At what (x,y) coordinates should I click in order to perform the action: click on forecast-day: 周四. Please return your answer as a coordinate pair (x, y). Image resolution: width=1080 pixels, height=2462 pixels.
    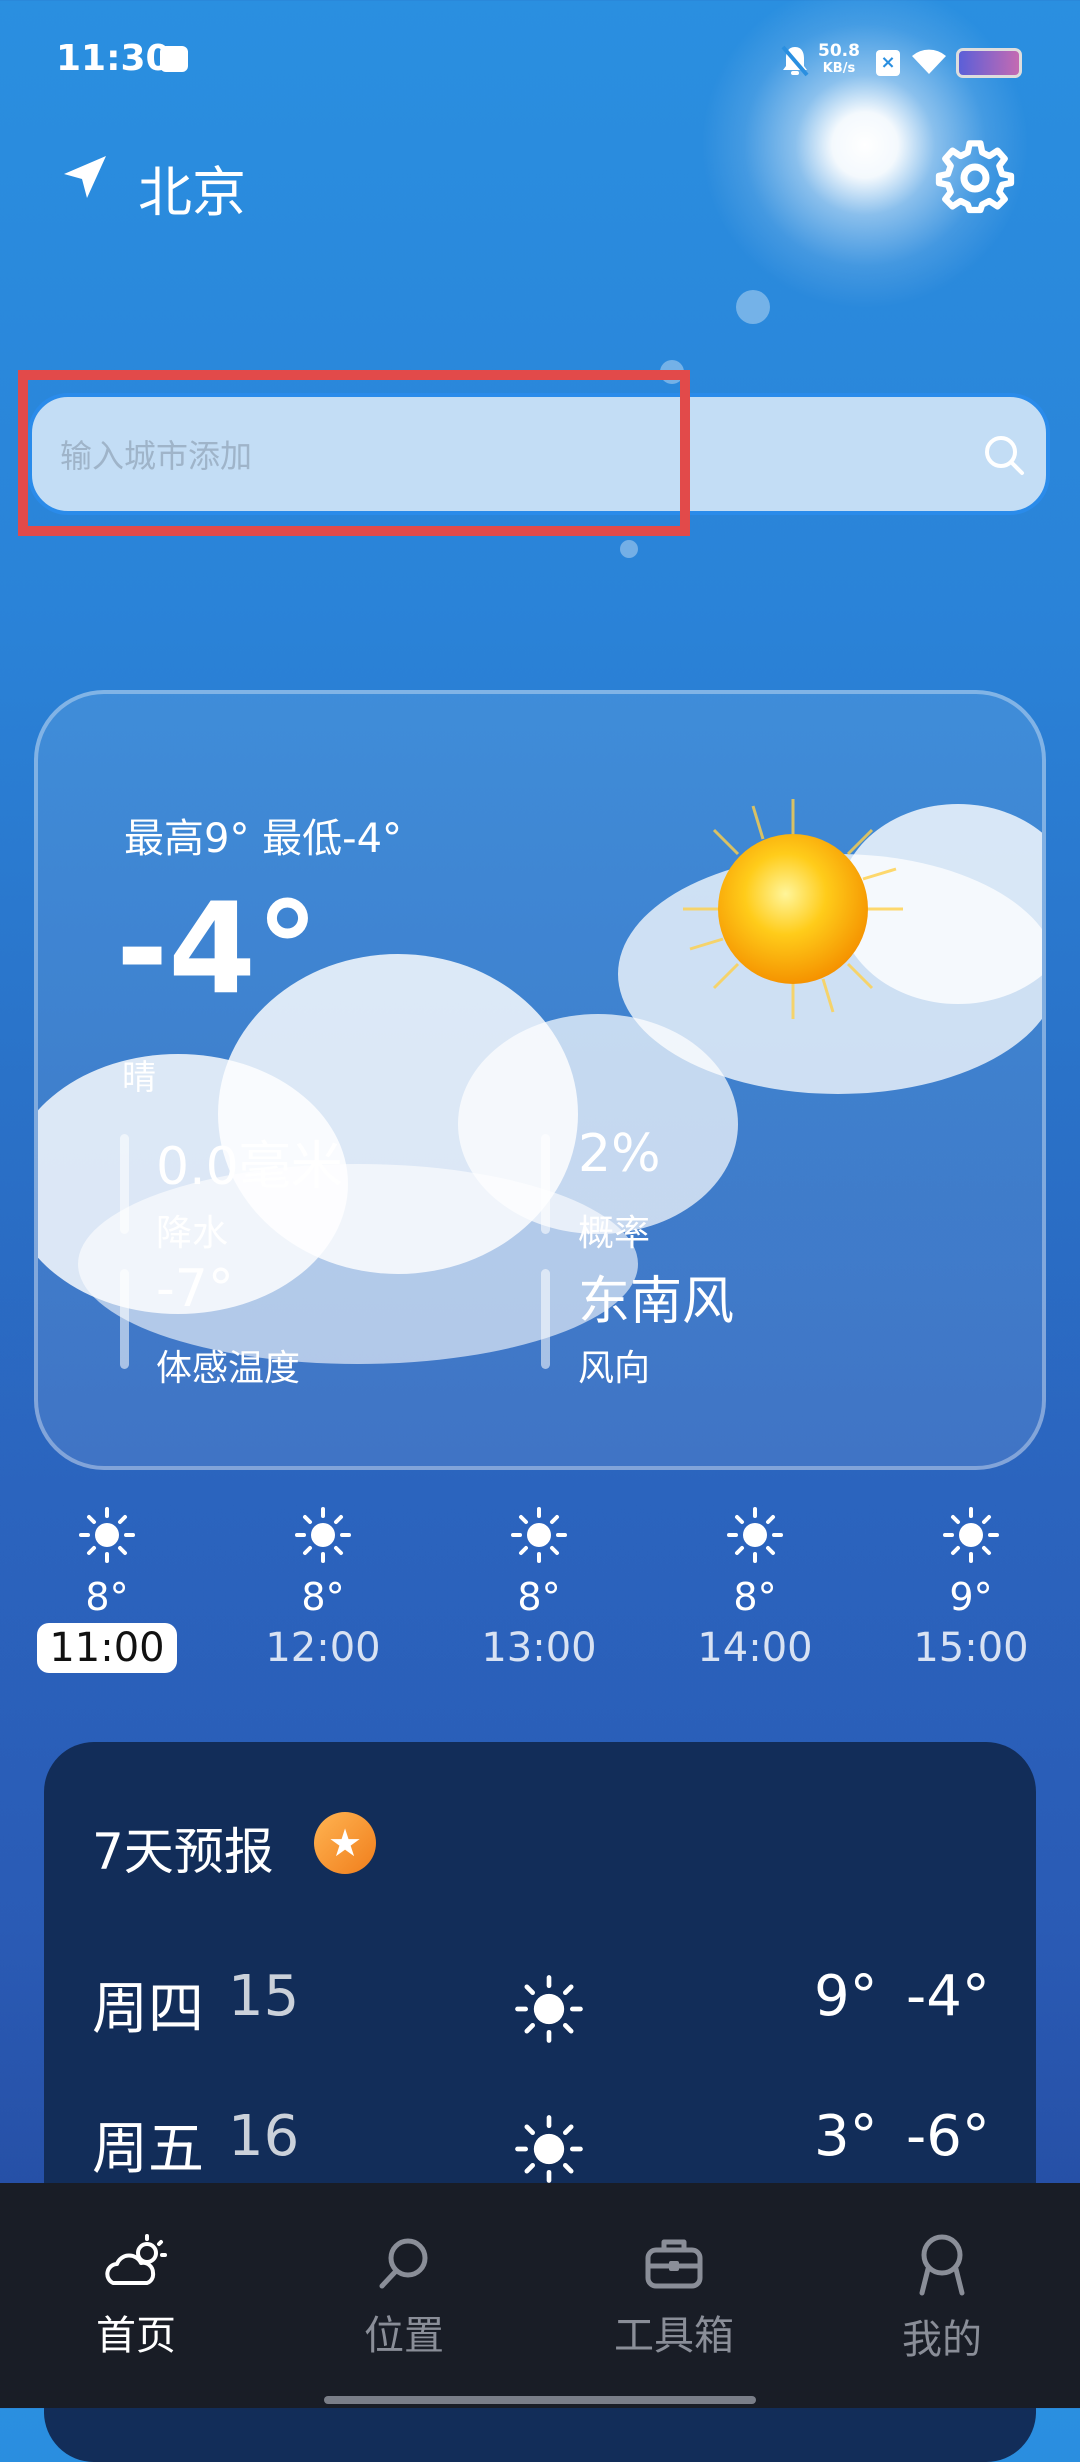
    Looking at the image, I should click on (148, 2009).